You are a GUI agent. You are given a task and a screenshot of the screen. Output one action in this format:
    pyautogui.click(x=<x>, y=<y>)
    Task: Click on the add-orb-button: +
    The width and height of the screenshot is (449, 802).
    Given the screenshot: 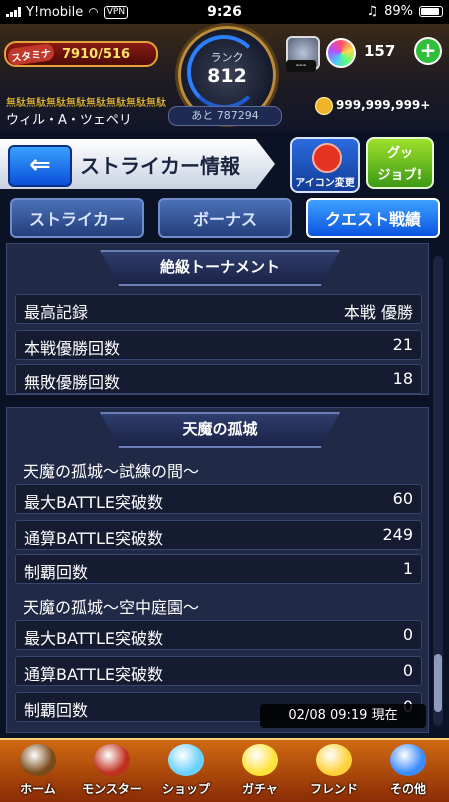 What is the action you would take?
    pyautogui.click(x=428, y=51)
    